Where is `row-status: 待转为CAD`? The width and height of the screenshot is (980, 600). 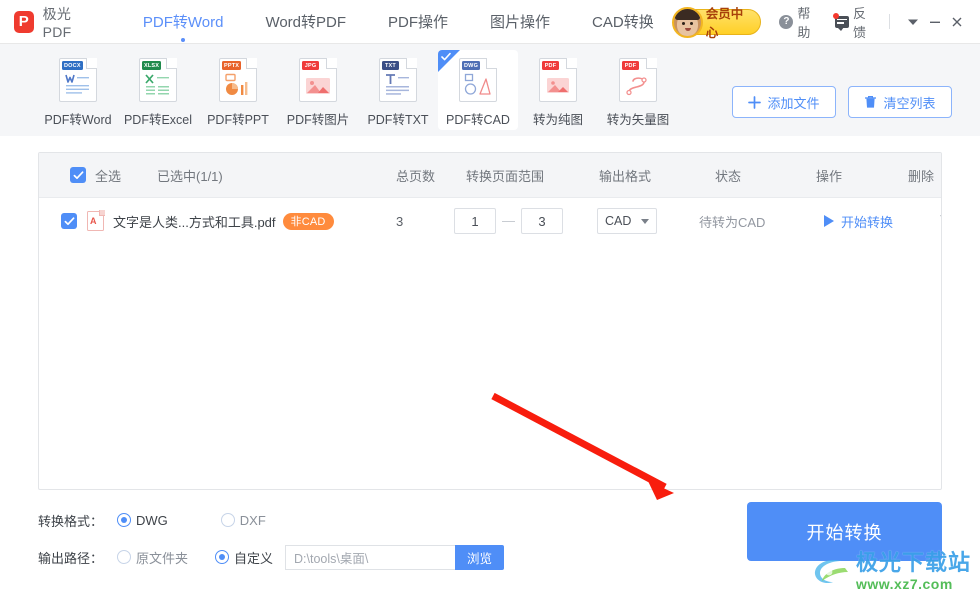
row-status: 待转为CAD is located at coordinates (732, 222).